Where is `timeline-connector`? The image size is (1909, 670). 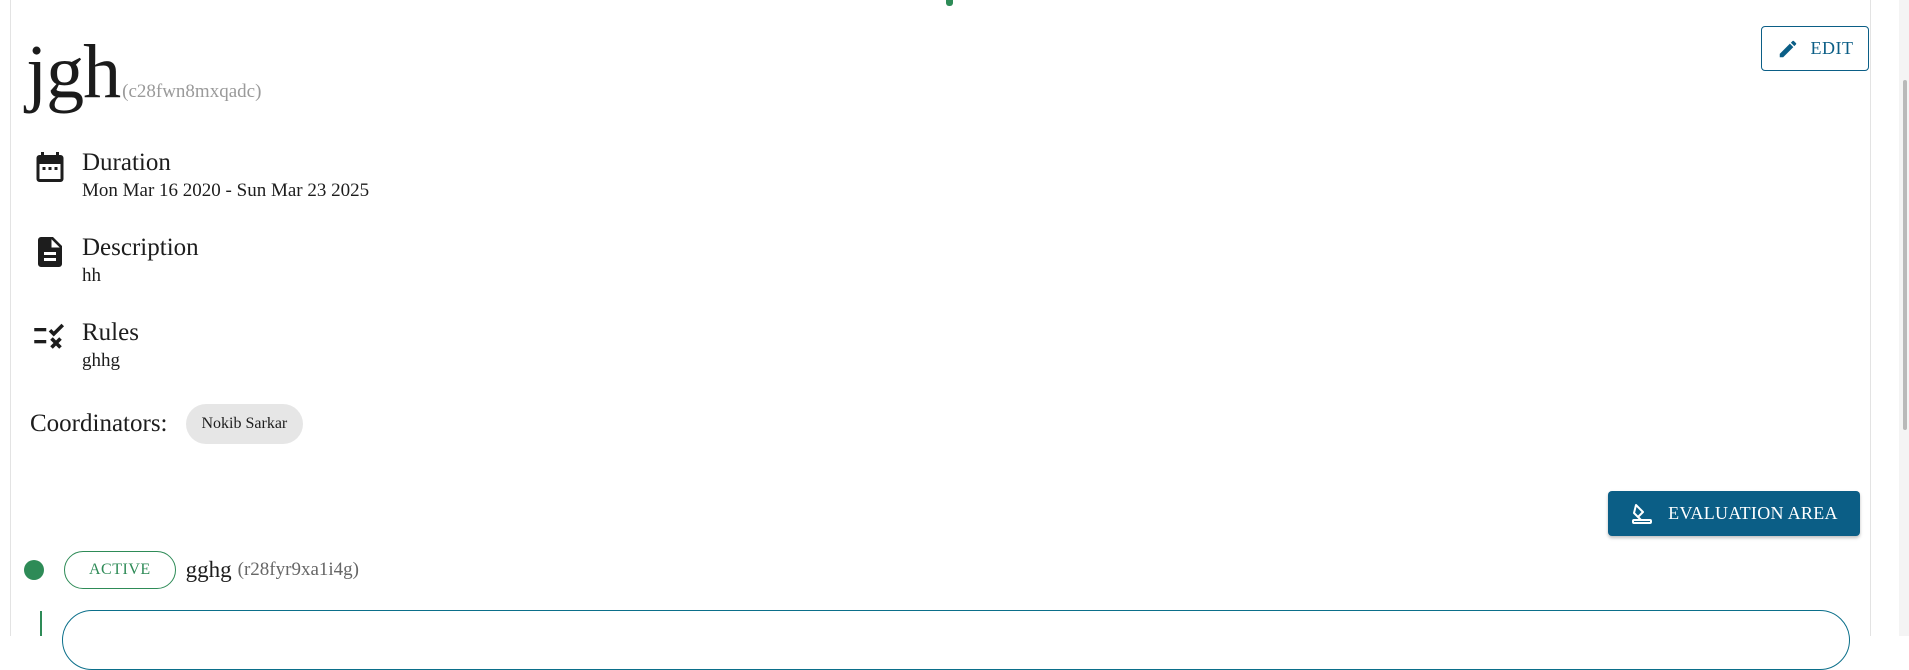 timeline-connector is located at coordinates (41, 623).